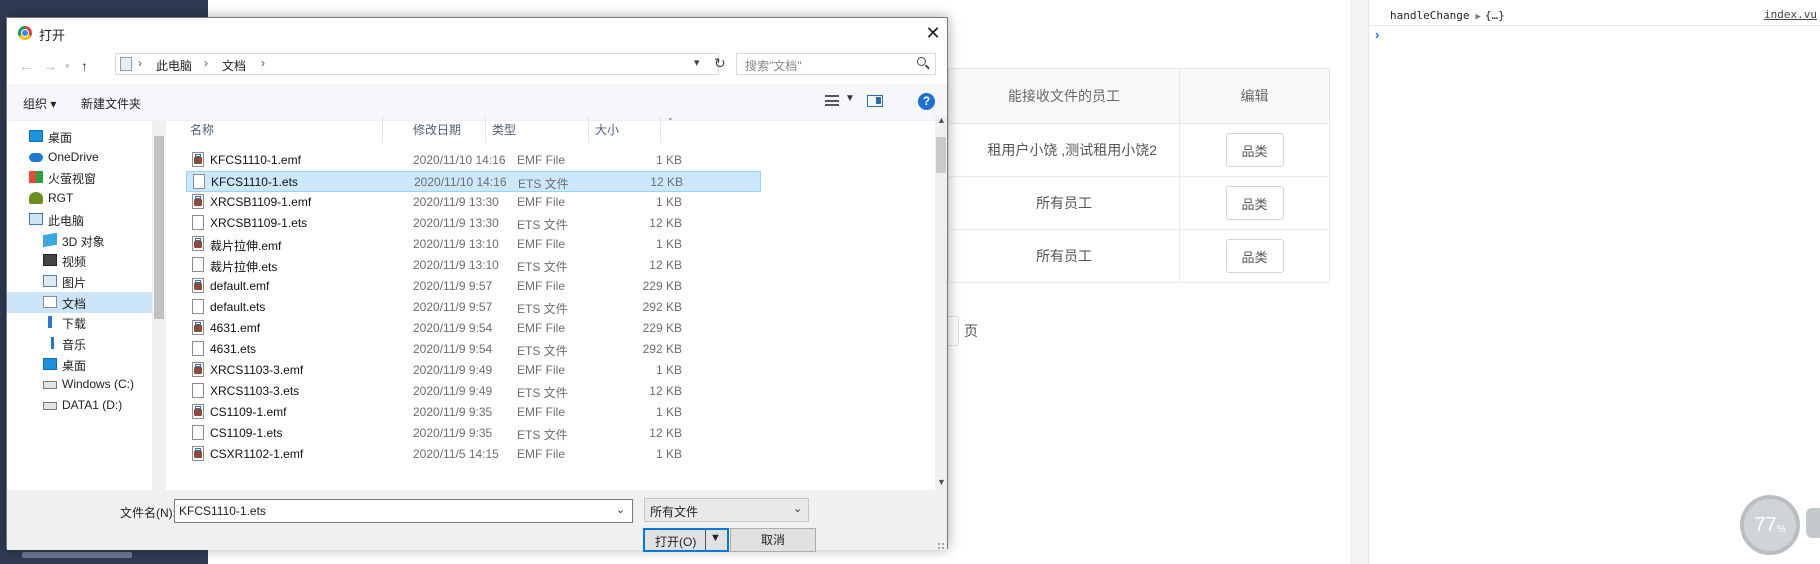 The image size is (1820, 564). Describe the element at coordinates (1477, 17) in the screenshot. I see `expand-triangle-icon: ▶` at that location.